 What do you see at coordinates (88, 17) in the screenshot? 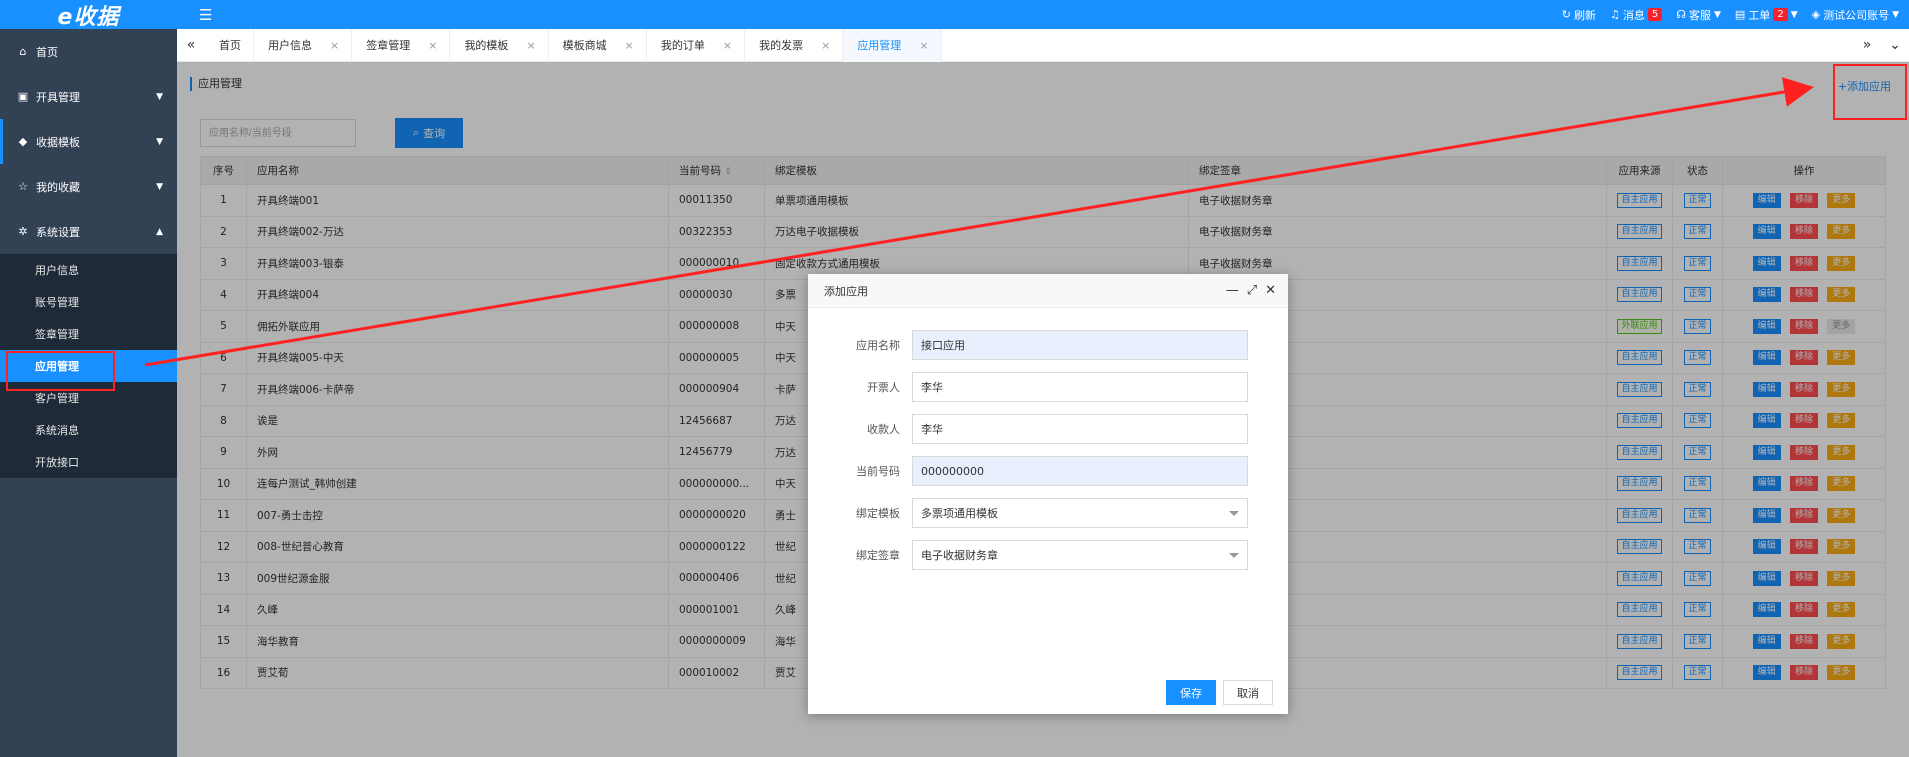
I see `logo: e收据` at bounding box center [88, 17].